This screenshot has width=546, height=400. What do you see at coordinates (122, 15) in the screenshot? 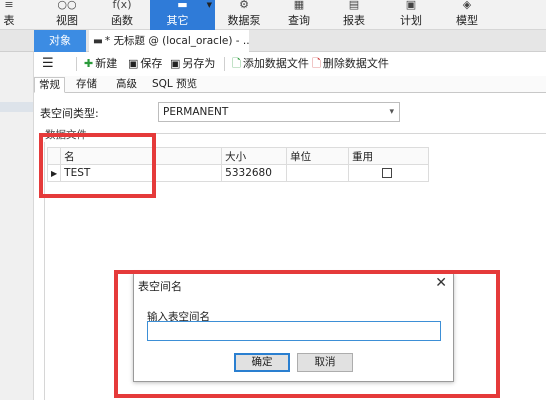
I see `ribbon-function-button: f(x) 函数` at bounding box center [122, 15].